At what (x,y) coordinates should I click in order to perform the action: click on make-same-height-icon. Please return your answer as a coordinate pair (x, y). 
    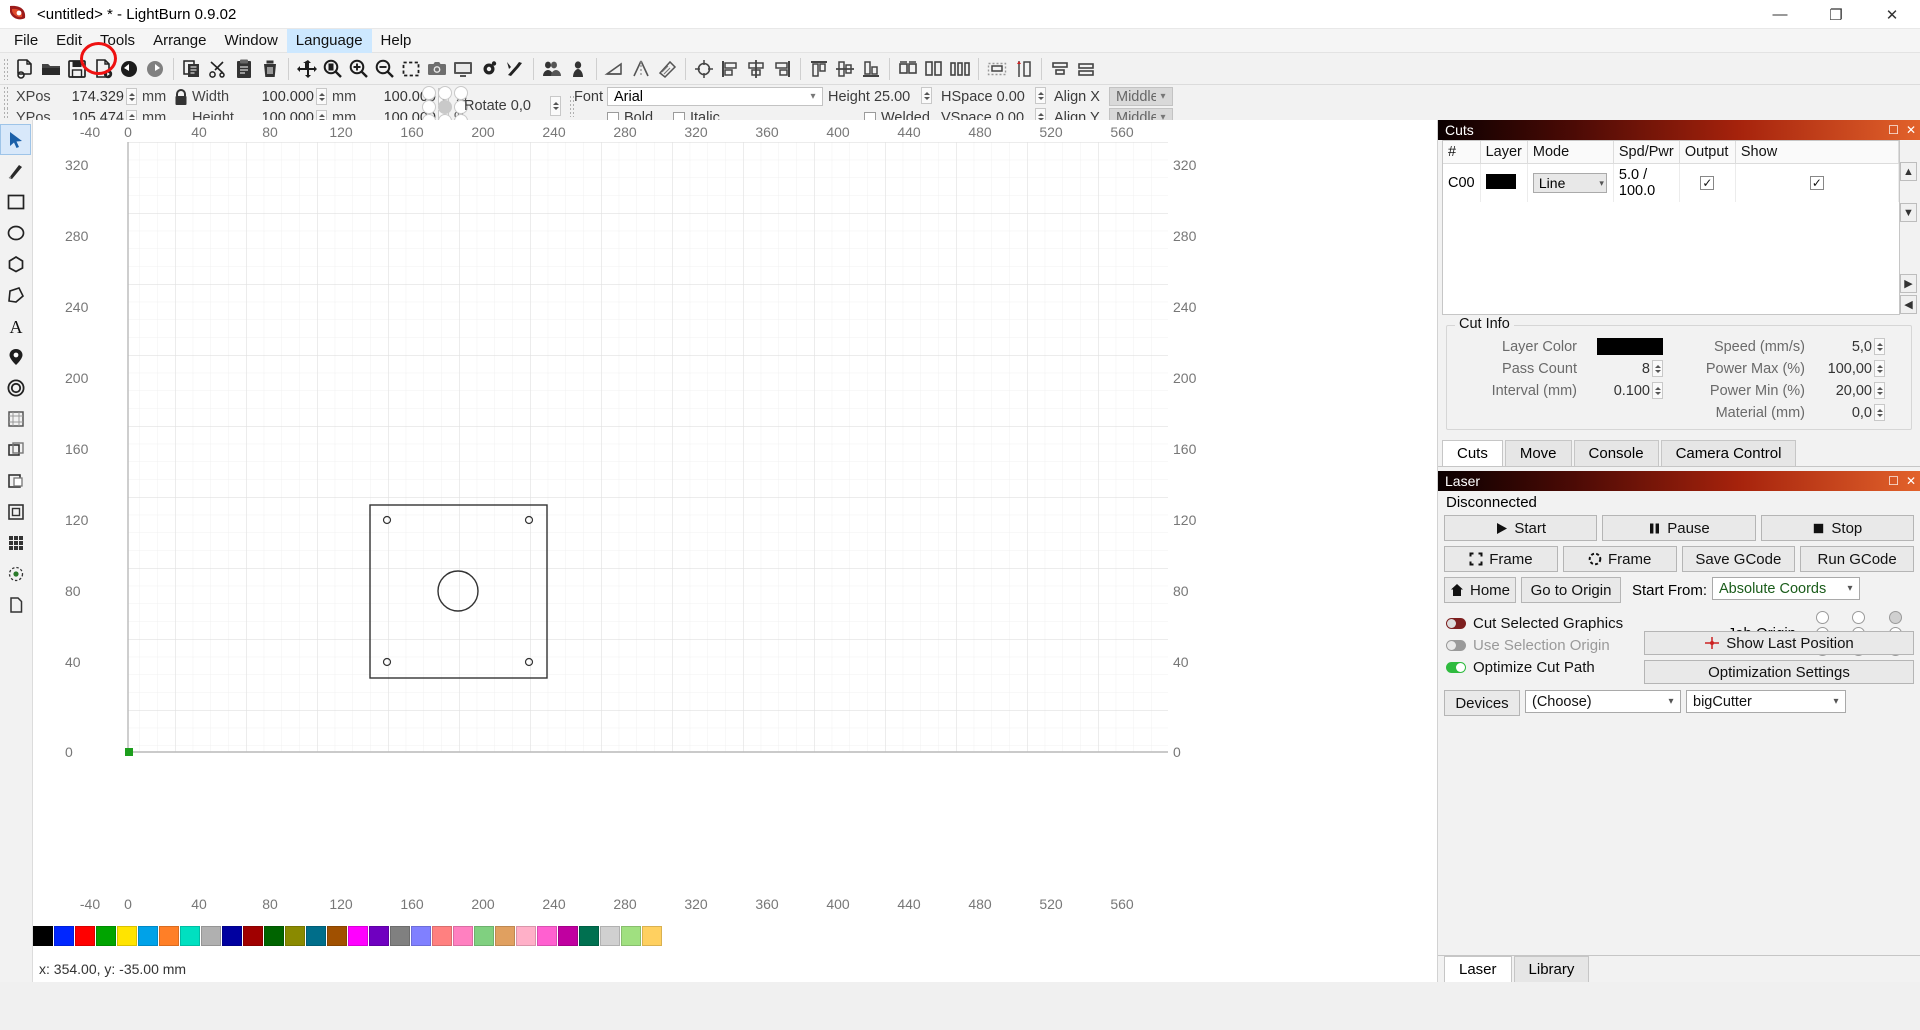
    Looking at the image, I should click on (934, 69).